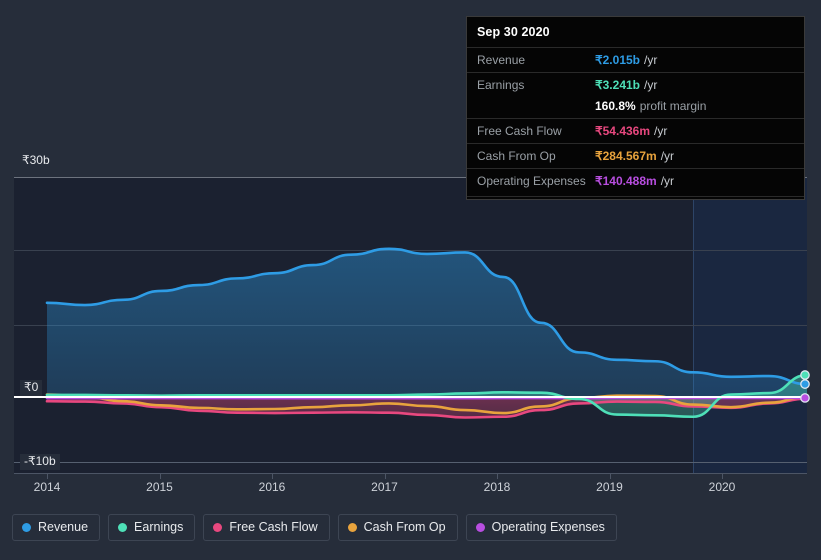 This screenshot has height=560, width=821. Describe the element at coordinates (497, 487) in the screenshot. I see `x-axis-label-2018: 2018` at that location.